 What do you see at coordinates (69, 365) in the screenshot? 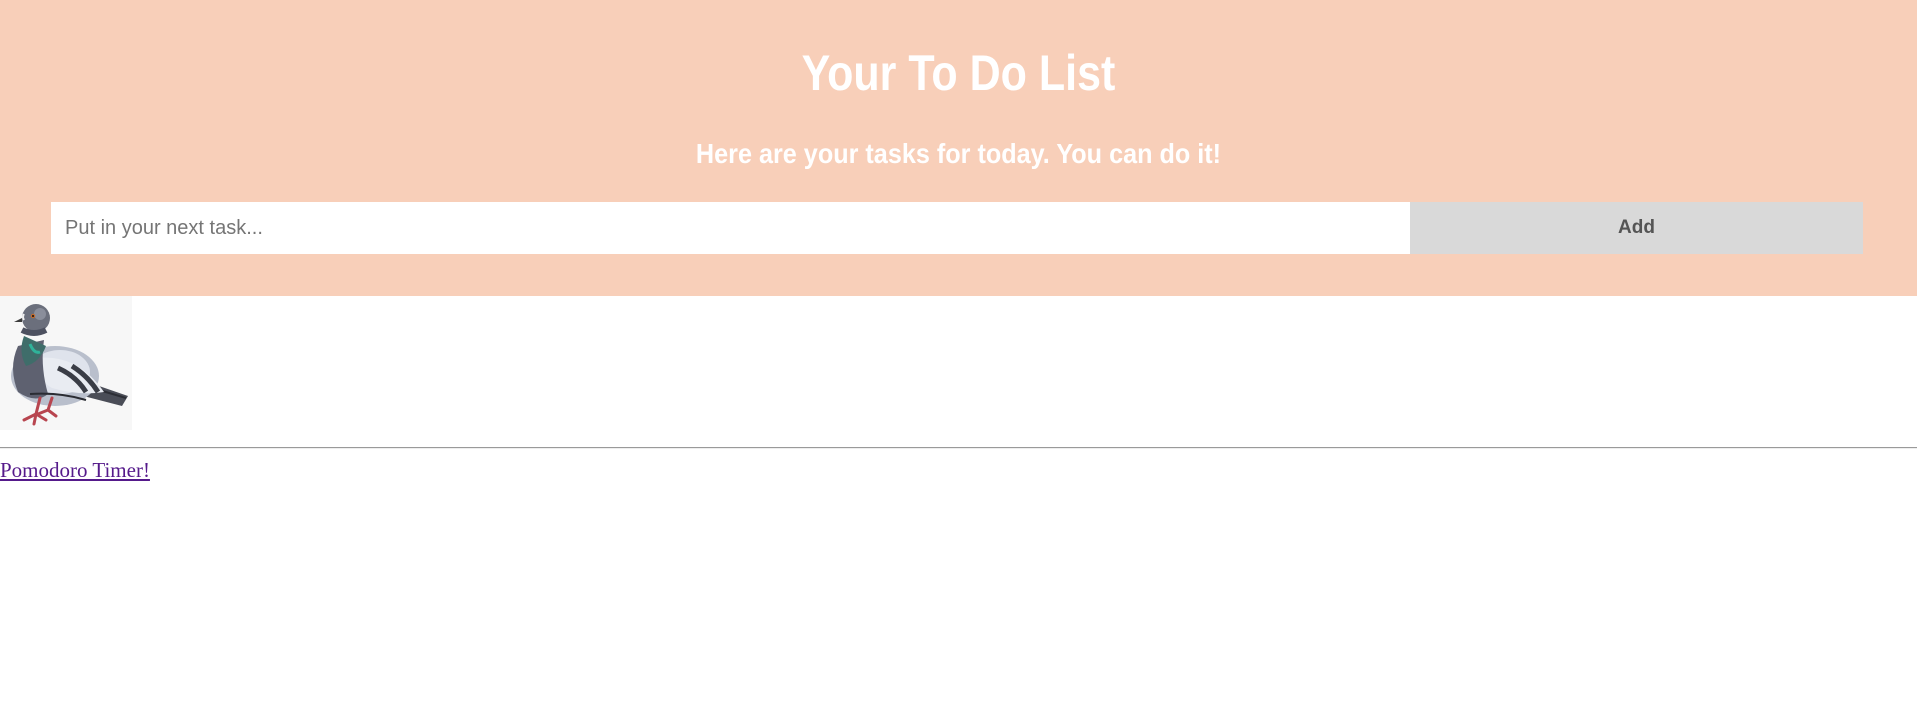
I see `pigeon-icon` at bounding box center [69, 365].